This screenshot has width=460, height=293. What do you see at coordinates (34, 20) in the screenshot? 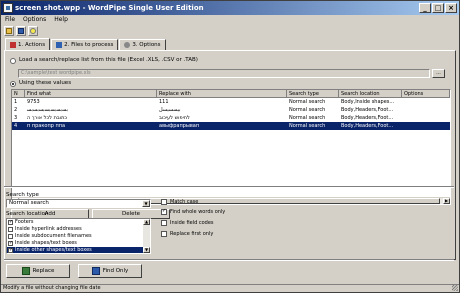
I see `menu-options: Options` at bounding box center [34, 20].